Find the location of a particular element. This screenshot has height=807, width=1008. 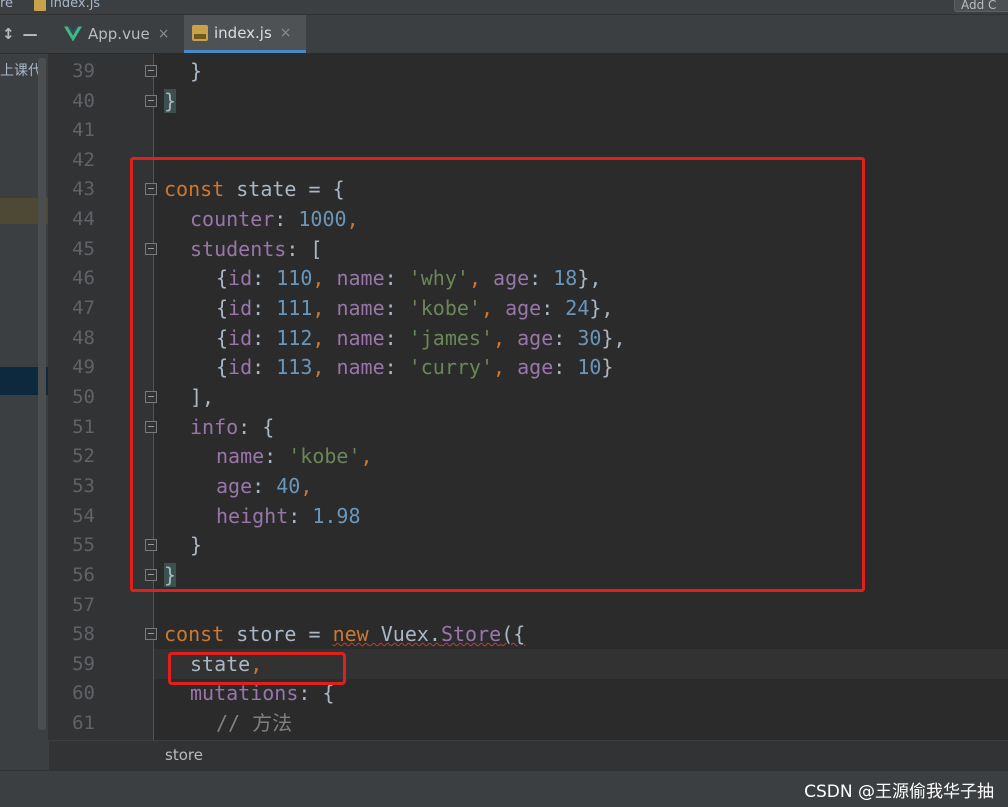

top-crumb: re is located at coordinates (6, 5).